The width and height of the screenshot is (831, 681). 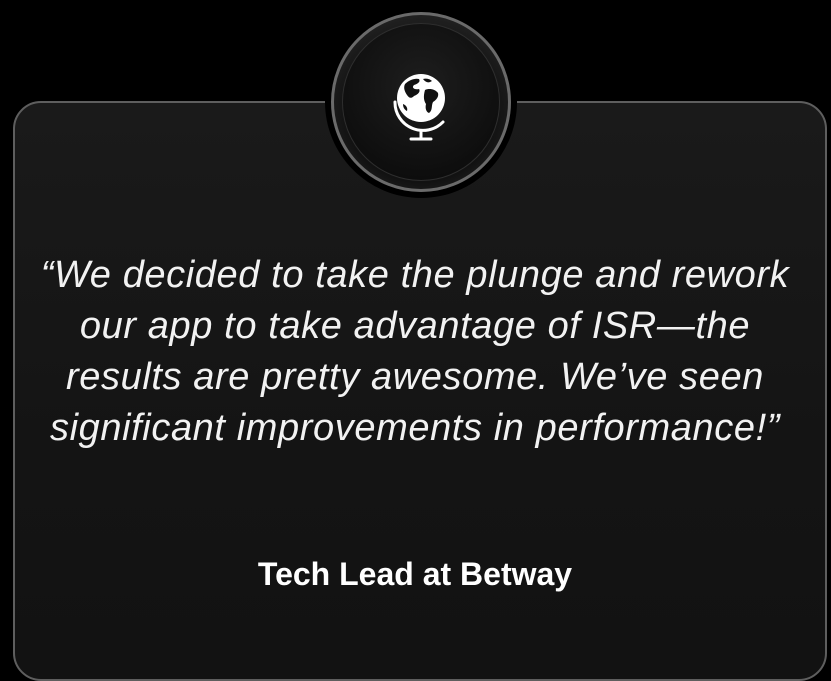 I want to click on logo-badge, so click(x=421, y=102).